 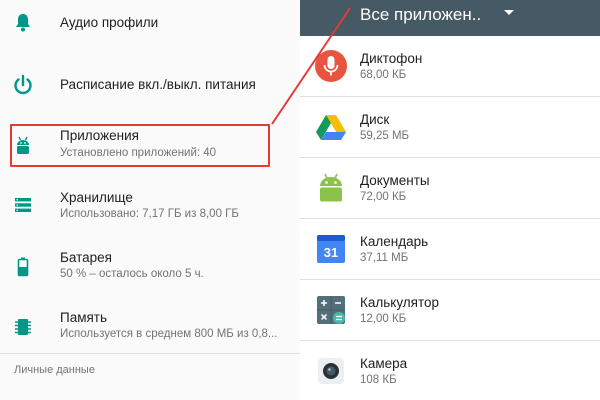 I want to click on app-size: 59,25 МБ, so click(x=385, y=136).